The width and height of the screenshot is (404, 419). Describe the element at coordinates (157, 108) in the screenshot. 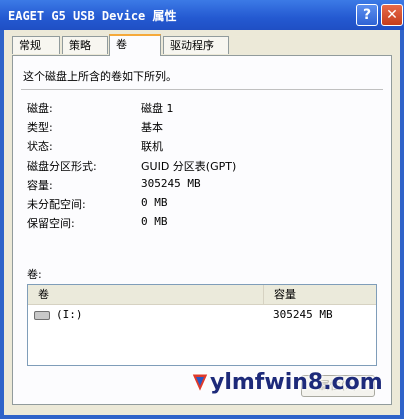

I see `field-value-disk: 磁盘 1` at that location.